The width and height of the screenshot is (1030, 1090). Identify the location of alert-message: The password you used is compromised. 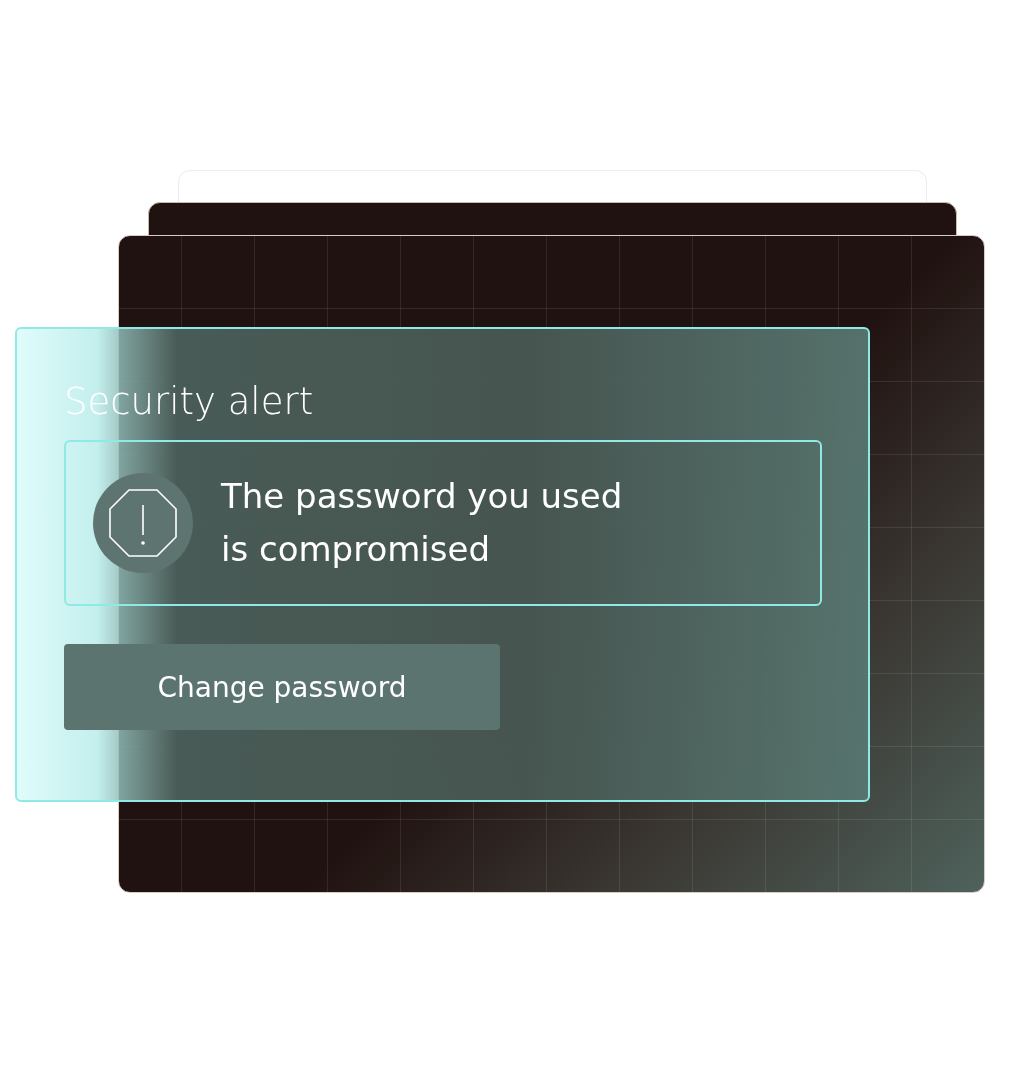
(422, 523).